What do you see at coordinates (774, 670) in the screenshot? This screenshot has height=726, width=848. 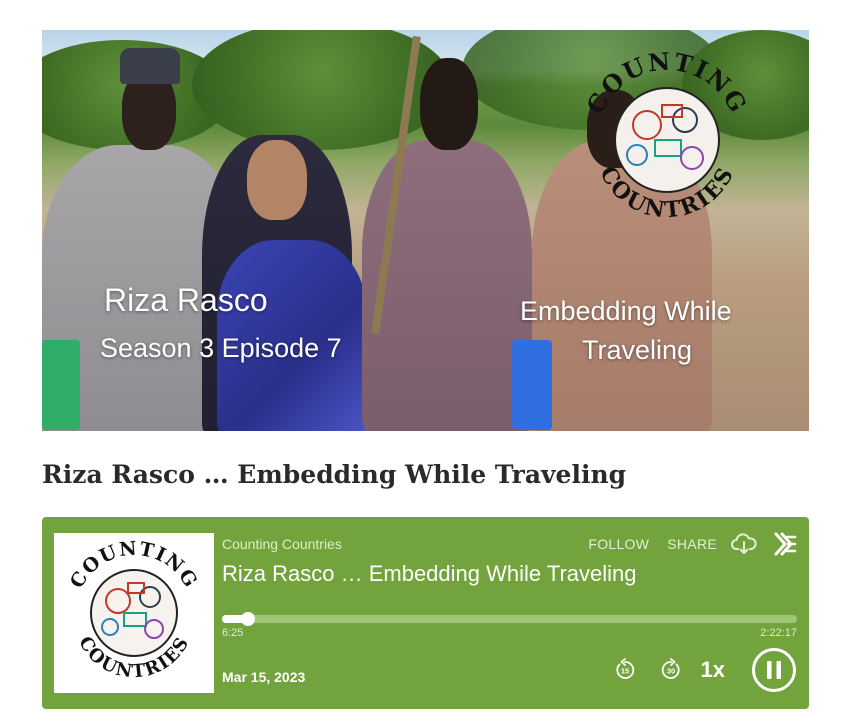 I see `pause-icon` at bounding box center [774, 670].